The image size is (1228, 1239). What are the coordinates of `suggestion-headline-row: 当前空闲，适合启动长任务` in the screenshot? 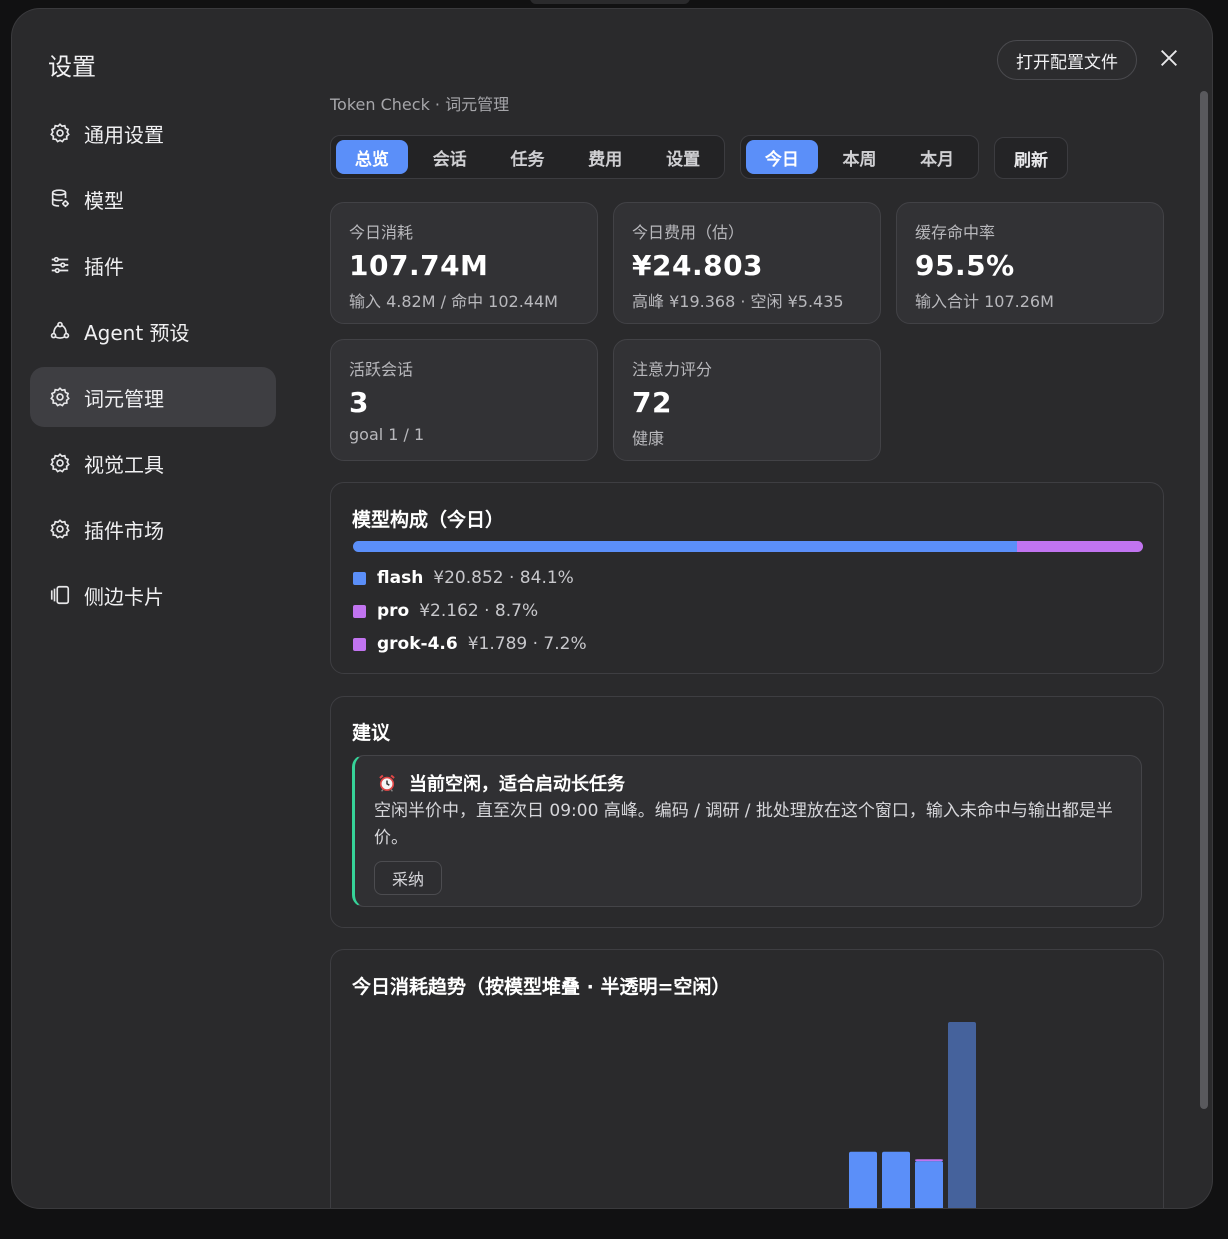 It's located at (501, 783).